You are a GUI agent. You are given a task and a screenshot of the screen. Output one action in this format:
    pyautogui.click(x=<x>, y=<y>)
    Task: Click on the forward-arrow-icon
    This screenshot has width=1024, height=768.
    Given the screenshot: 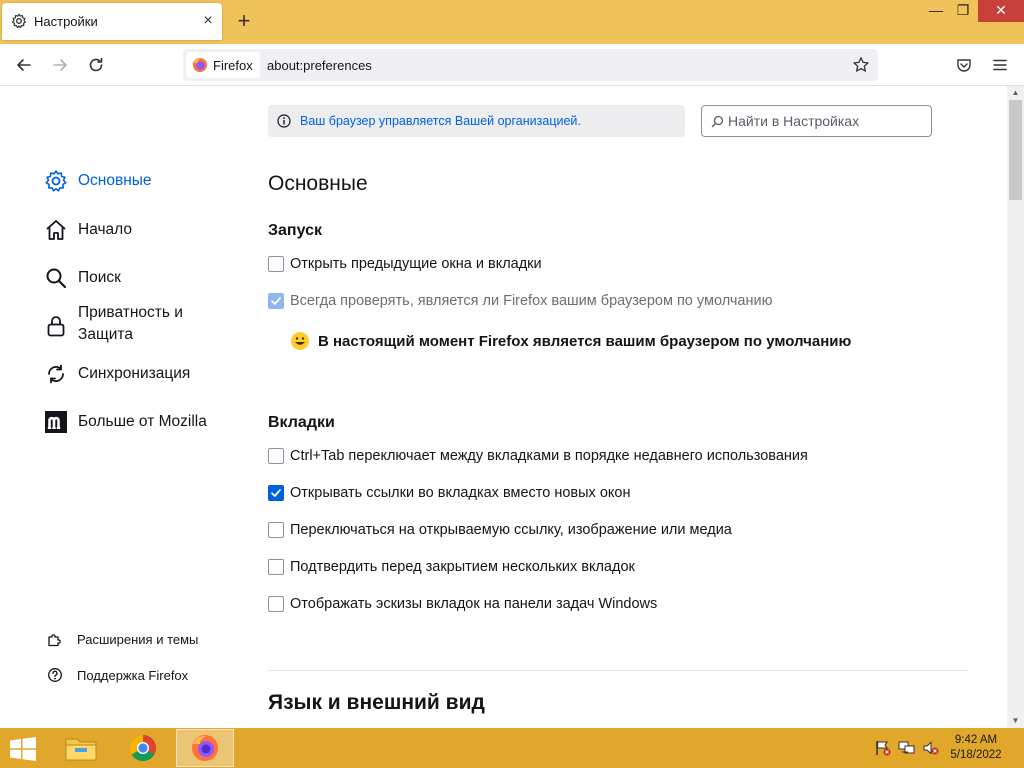 What is the action you would take?
    pyautogui.click(x=60, y=65)
    